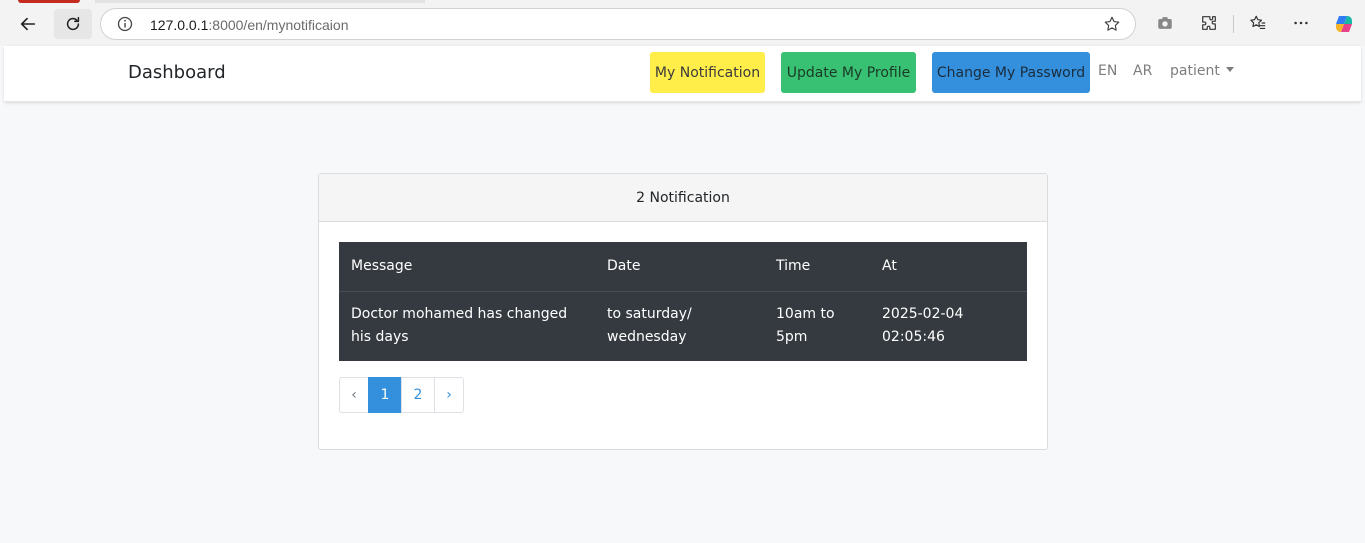 This screenshot has height=543, width=1365. I want to click on language-ar-link: AR, so click(1142, 71).